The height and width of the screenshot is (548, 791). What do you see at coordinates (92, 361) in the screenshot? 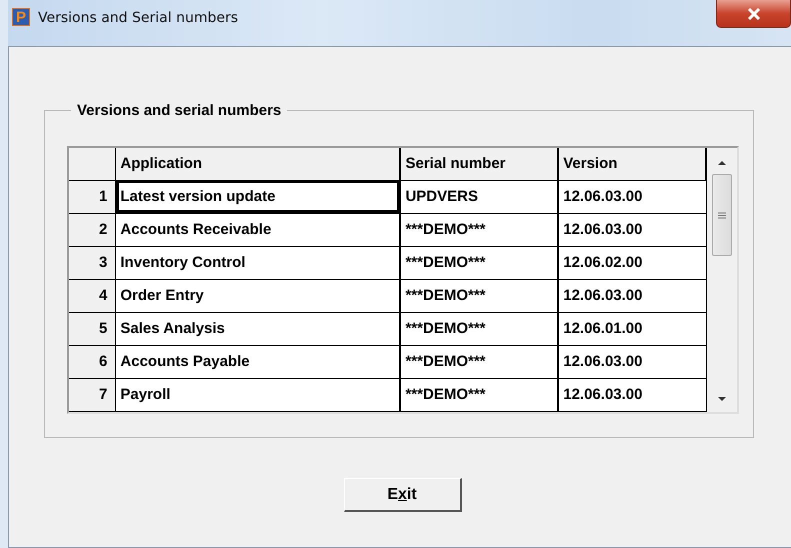
I see `row-number: 6` at bounding box center [92, 361].